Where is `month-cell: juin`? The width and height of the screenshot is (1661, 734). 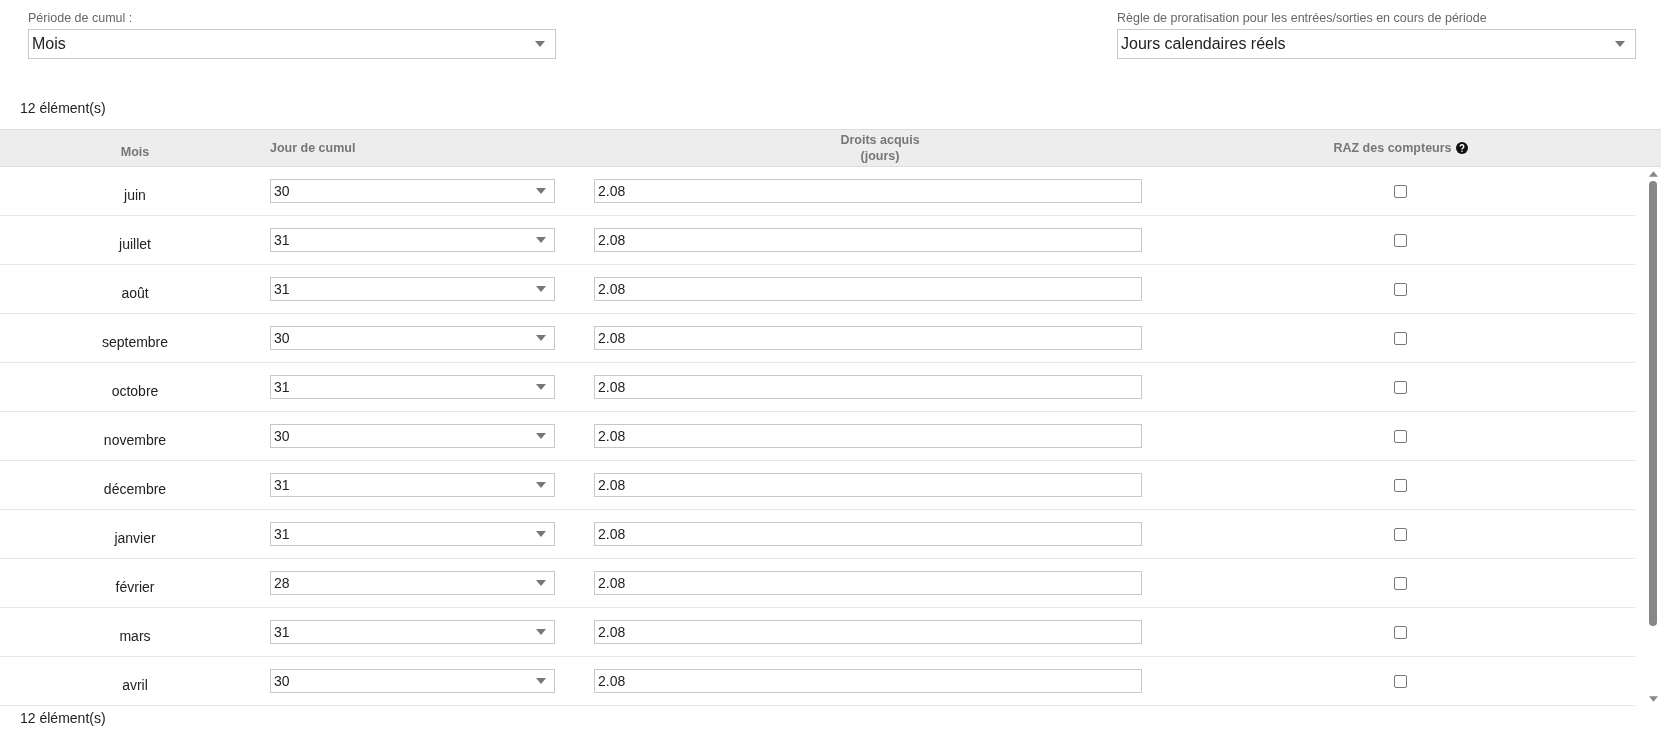 month-cell: juin is located at coordinates (135, 195).